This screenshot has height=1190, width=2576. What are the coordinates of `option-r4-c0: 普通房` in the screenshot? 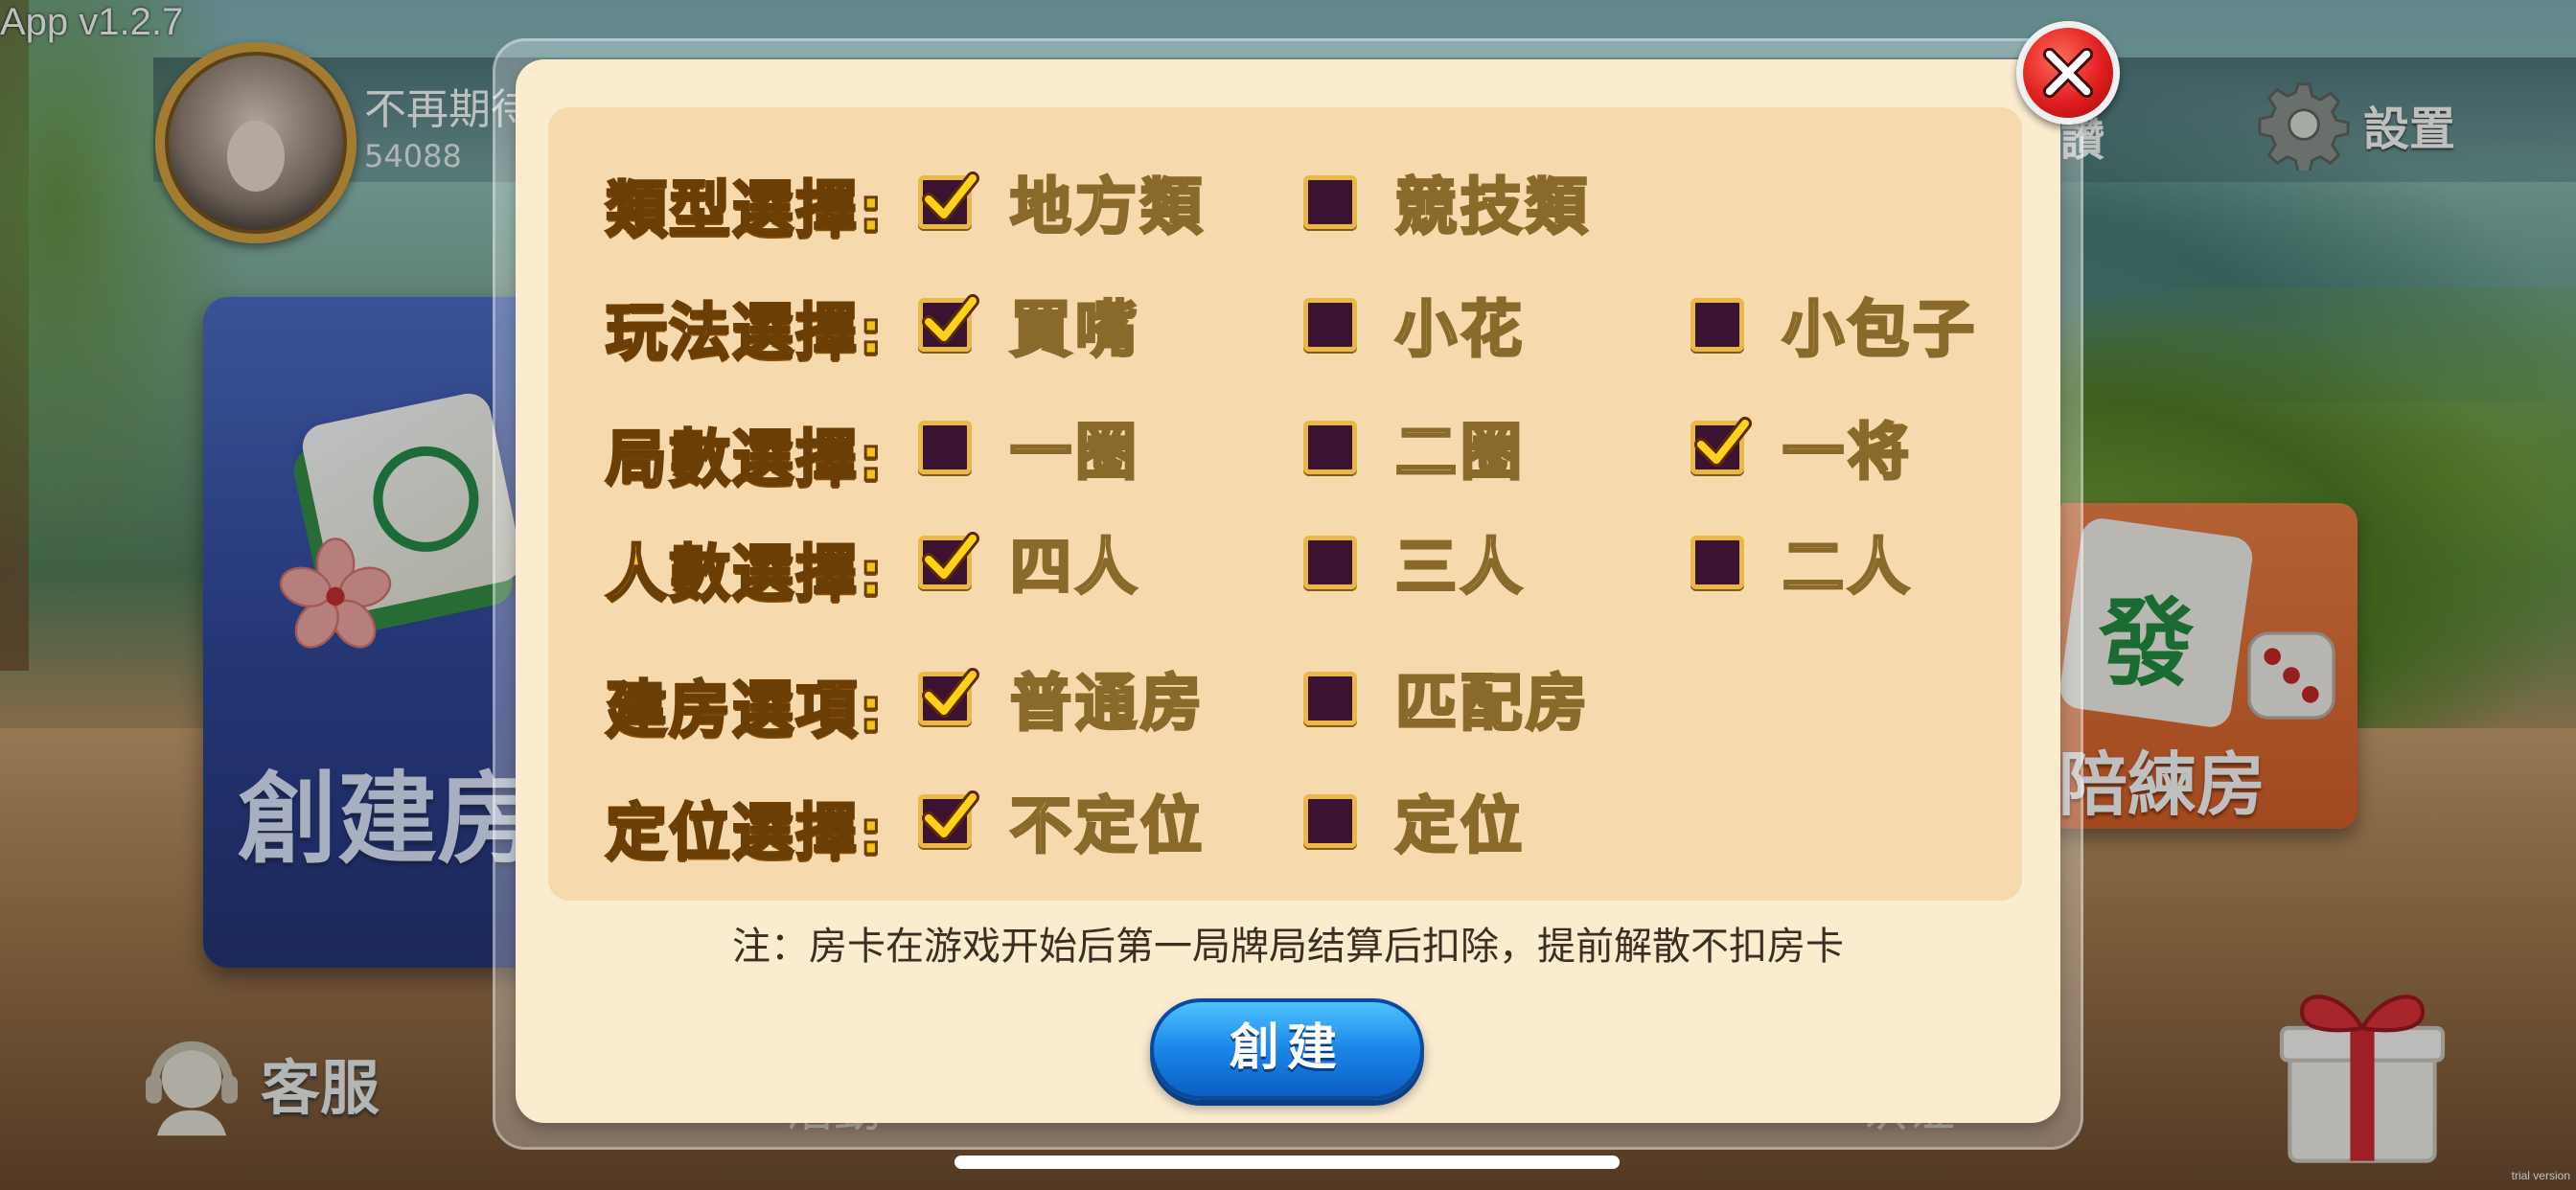 It's located at (1062, 703).